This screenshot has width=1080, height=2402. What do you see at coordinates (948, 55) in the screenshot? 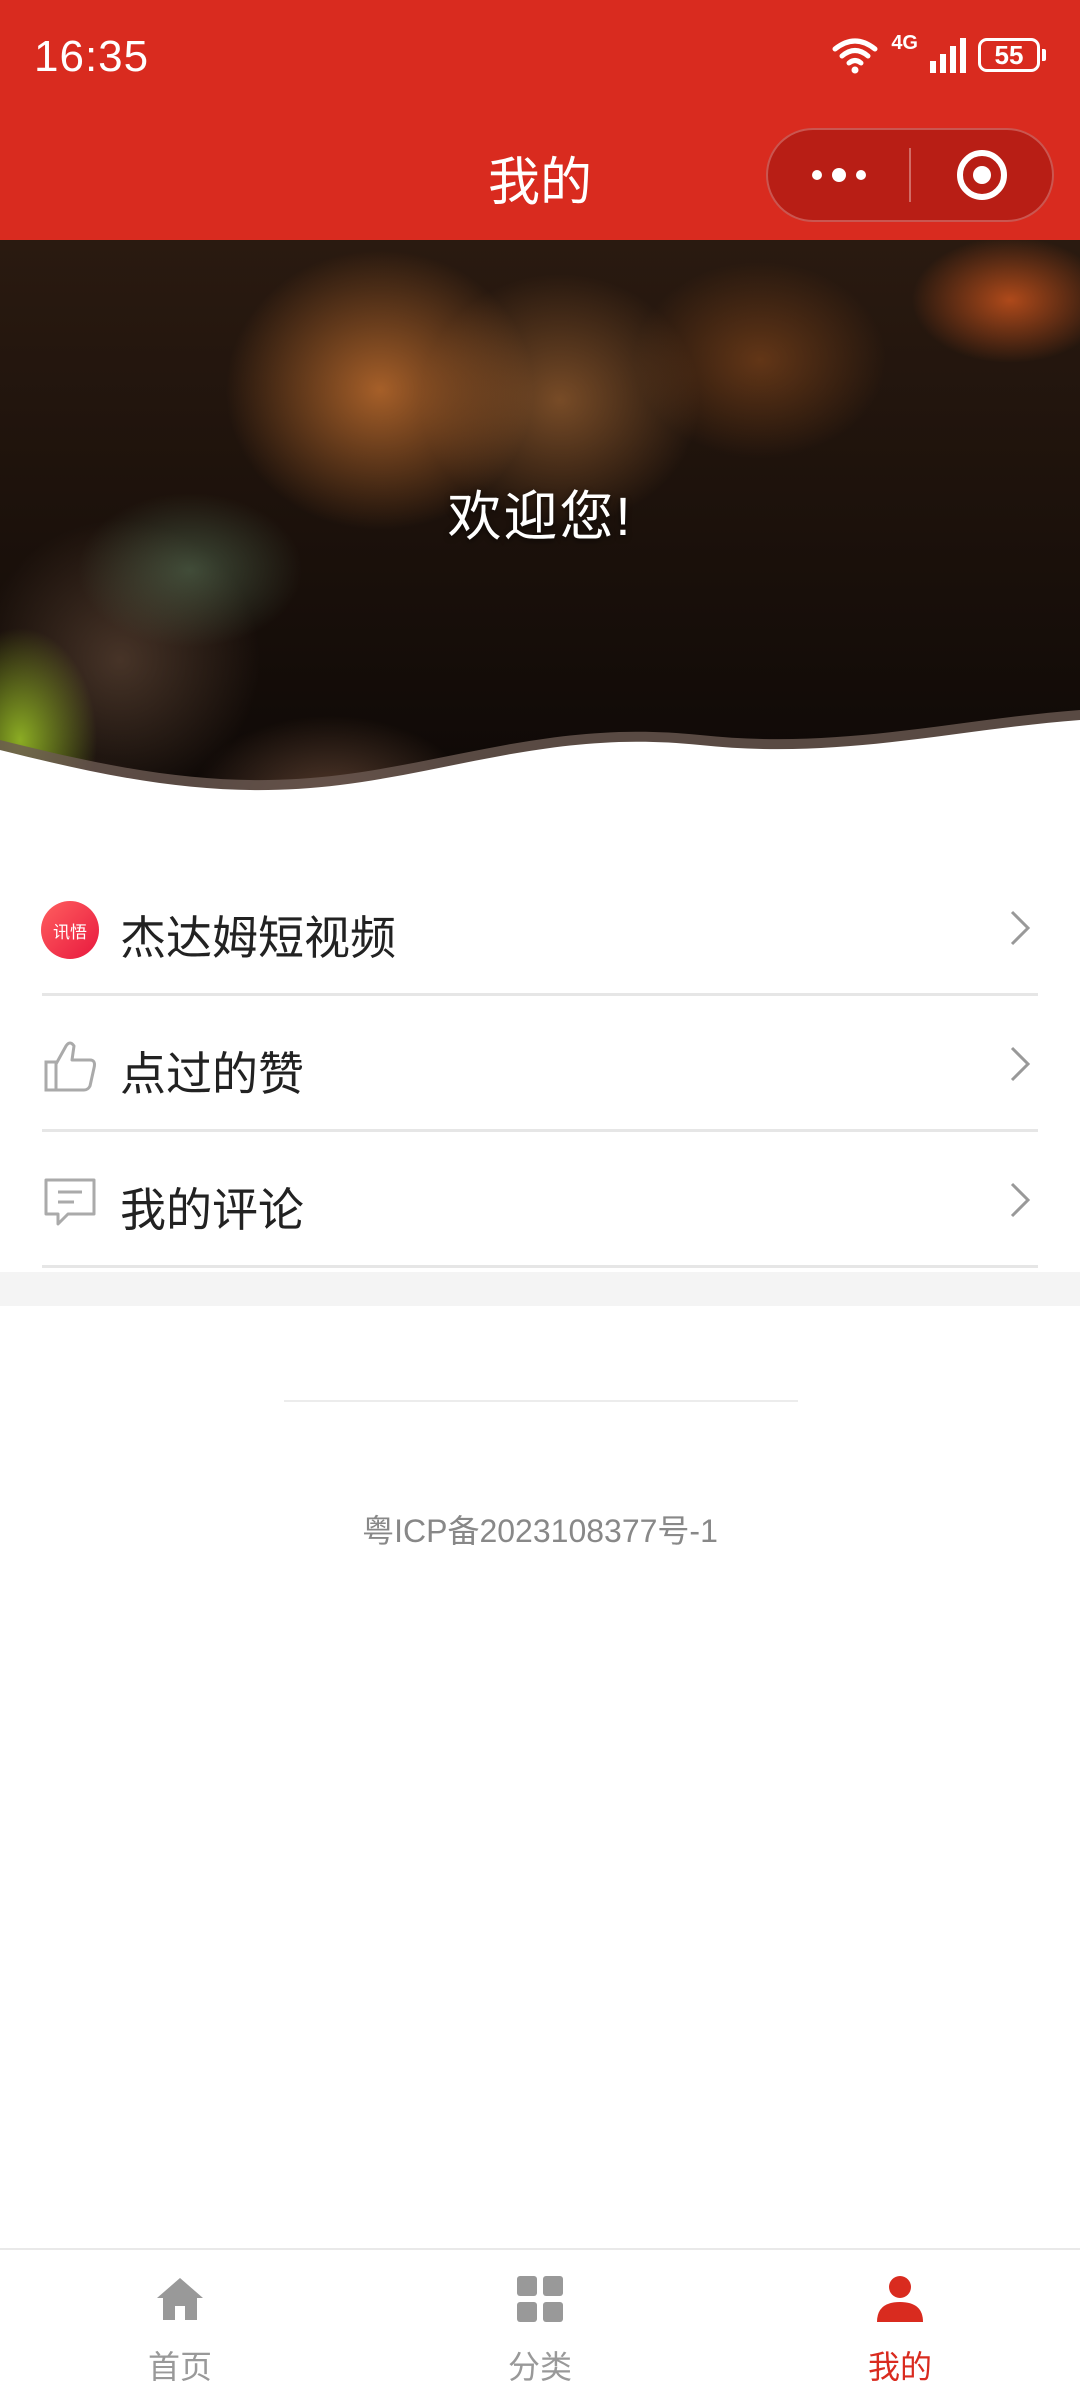
I see `signal-icon` at bounding box center [948, 55].